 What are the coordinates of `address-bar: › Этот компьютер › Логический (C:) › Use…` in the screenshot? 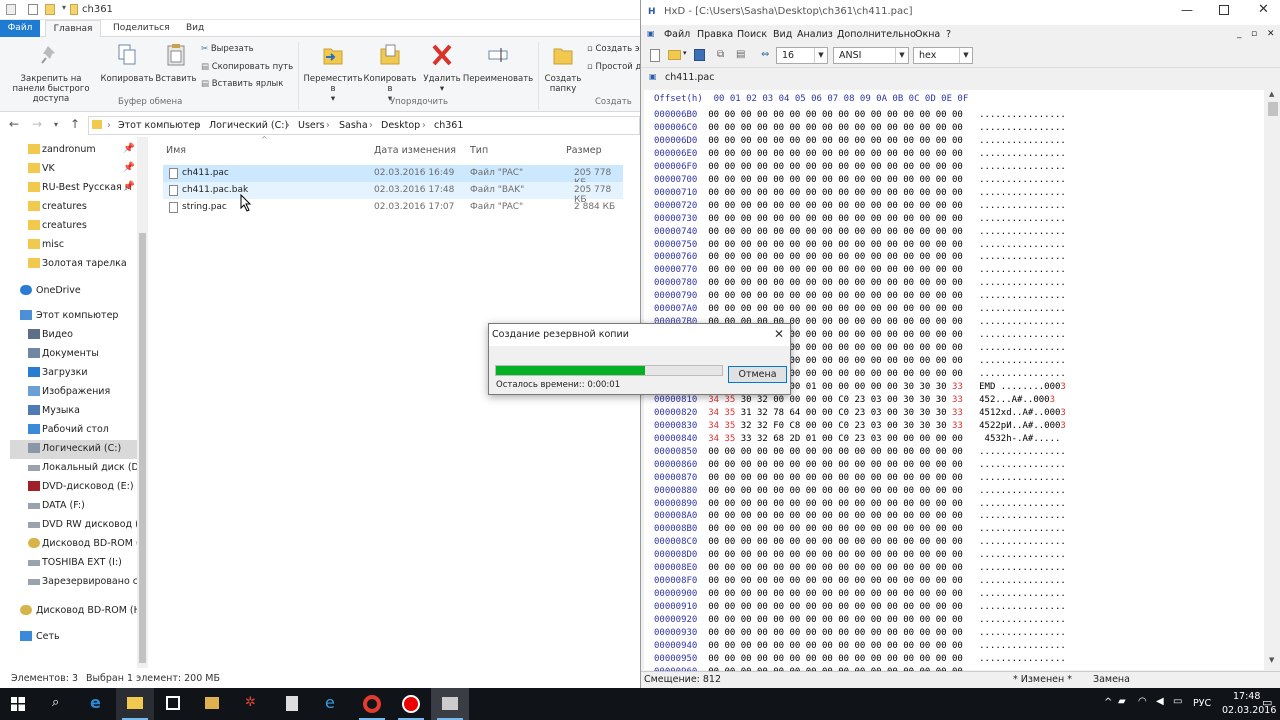 It's located at (364, 125).